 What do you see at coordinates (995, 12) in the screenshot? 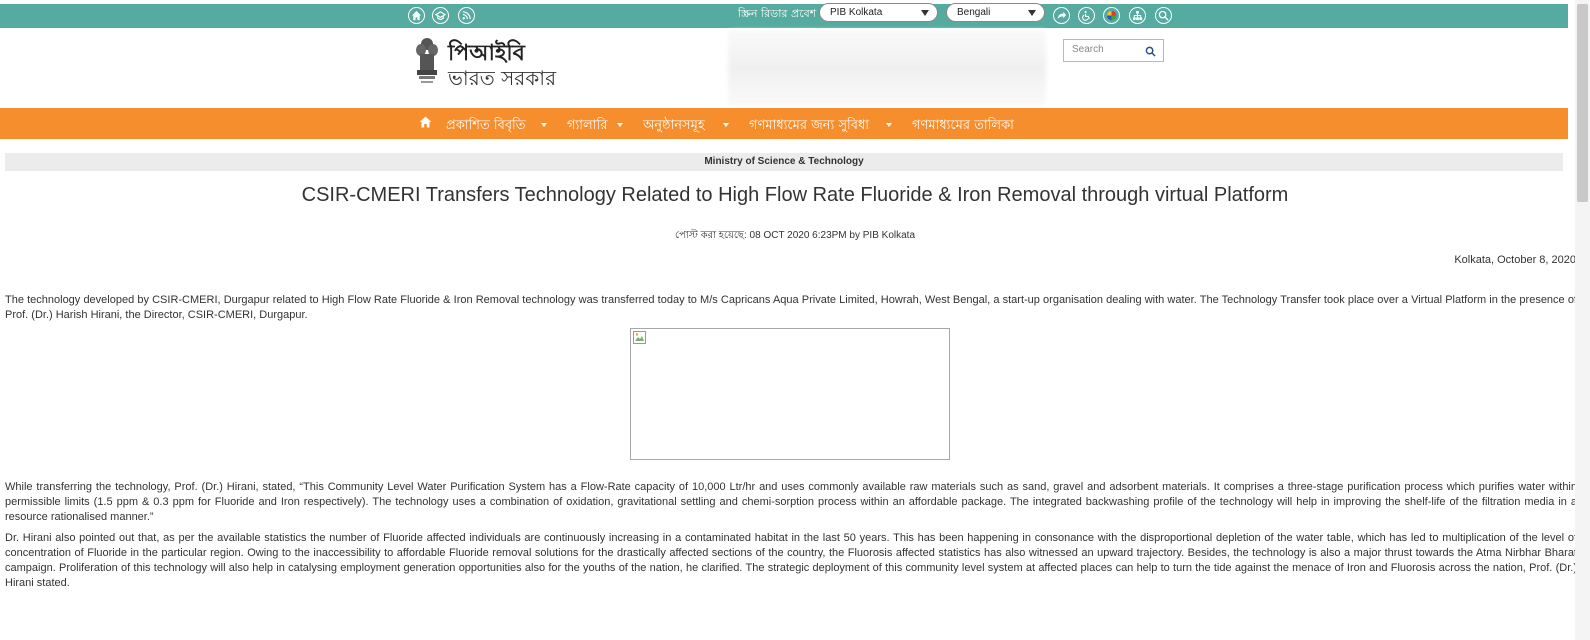
I see `language-select: Bengali` at bounding box center [995, 12].